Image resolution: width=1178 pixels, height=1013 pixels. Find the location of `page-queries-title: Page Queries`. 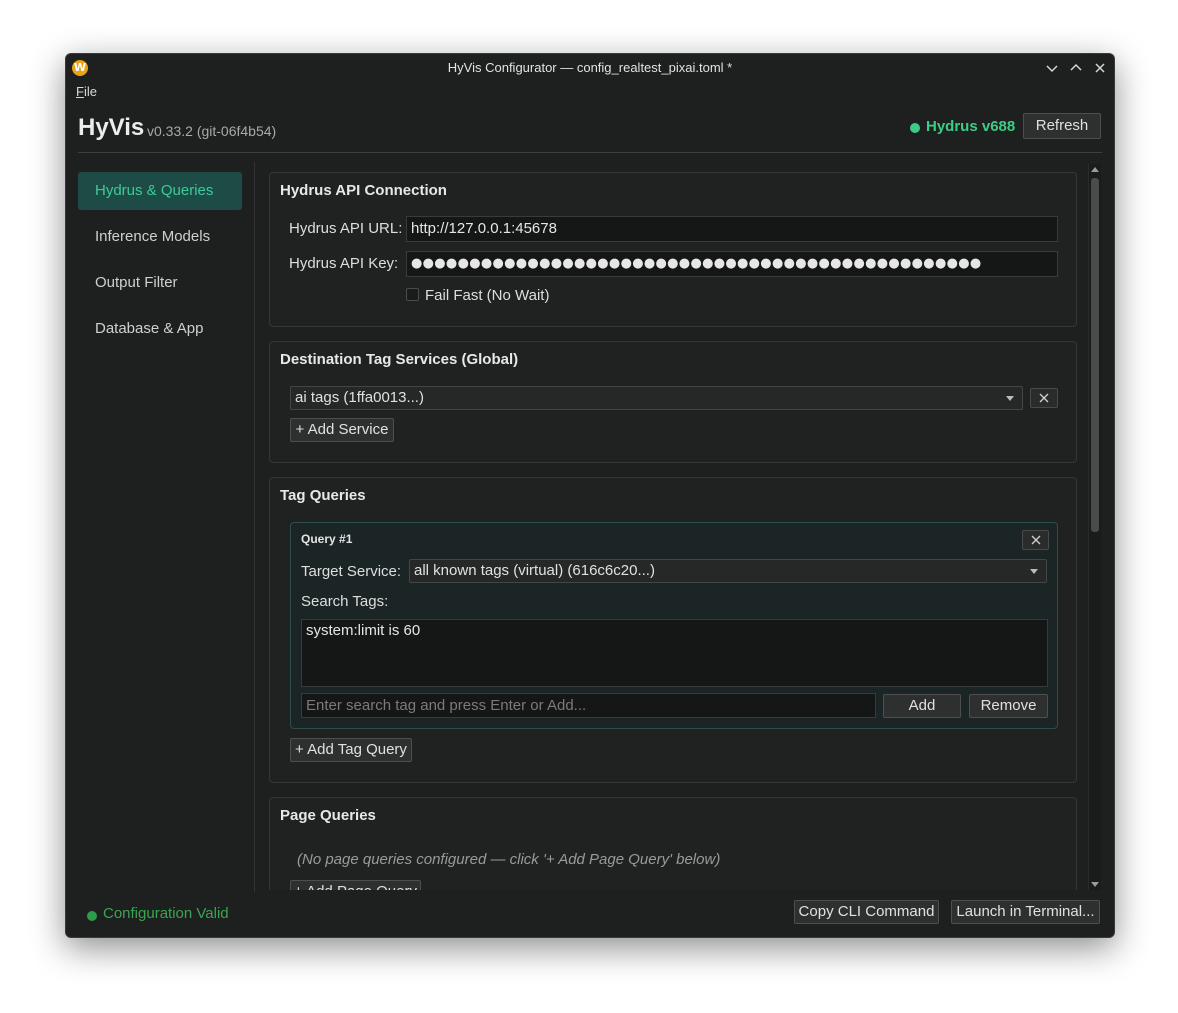

page-queries-title: Page Queries is located at coordinates (328, 815).